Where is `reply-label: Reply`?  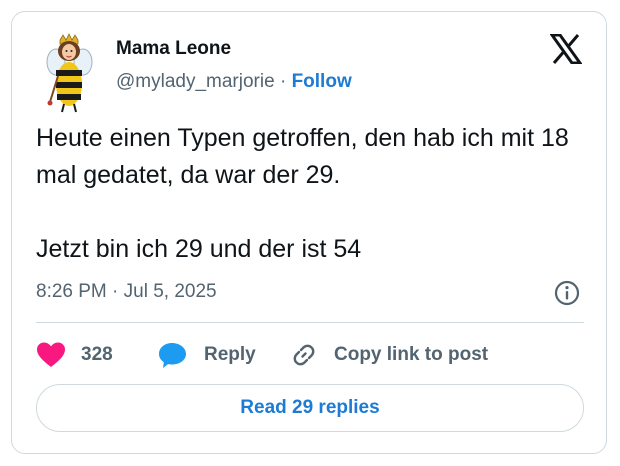
reply-label: Reply is located at coordinates (230, 354).